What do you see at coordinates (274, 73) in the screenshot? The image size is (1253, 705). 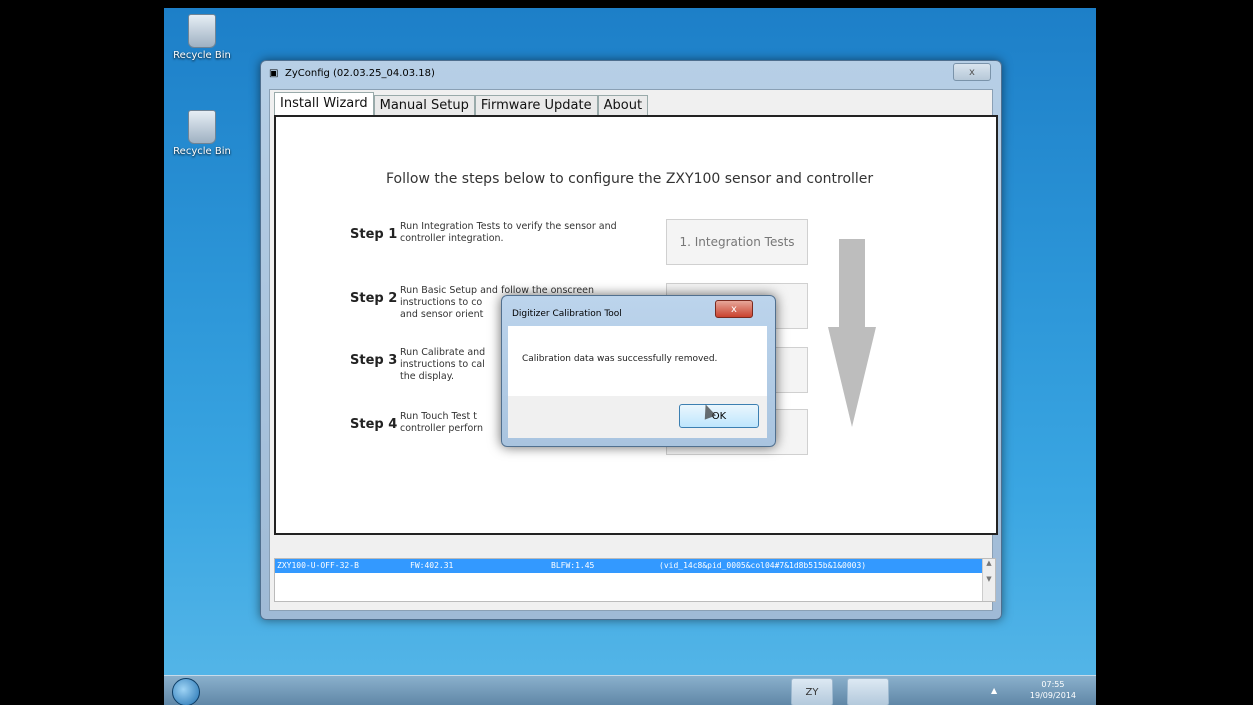 I see `app-icon: ▣` at bounding box center [274, 73].